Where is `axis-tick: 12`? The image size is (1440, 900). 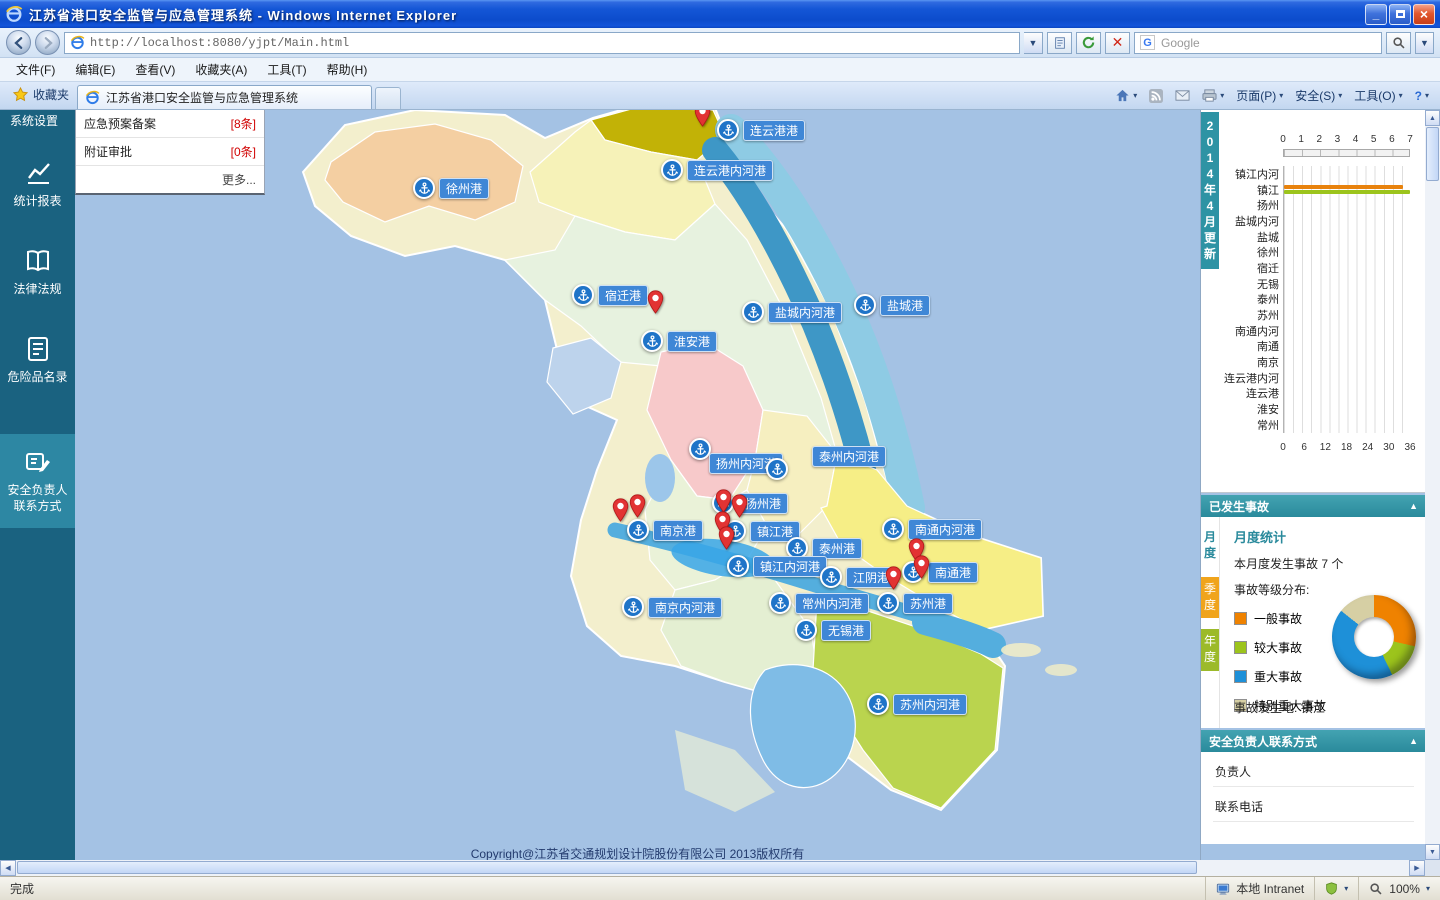
axis-tick: 12 is located at coordinates (1325, 447).